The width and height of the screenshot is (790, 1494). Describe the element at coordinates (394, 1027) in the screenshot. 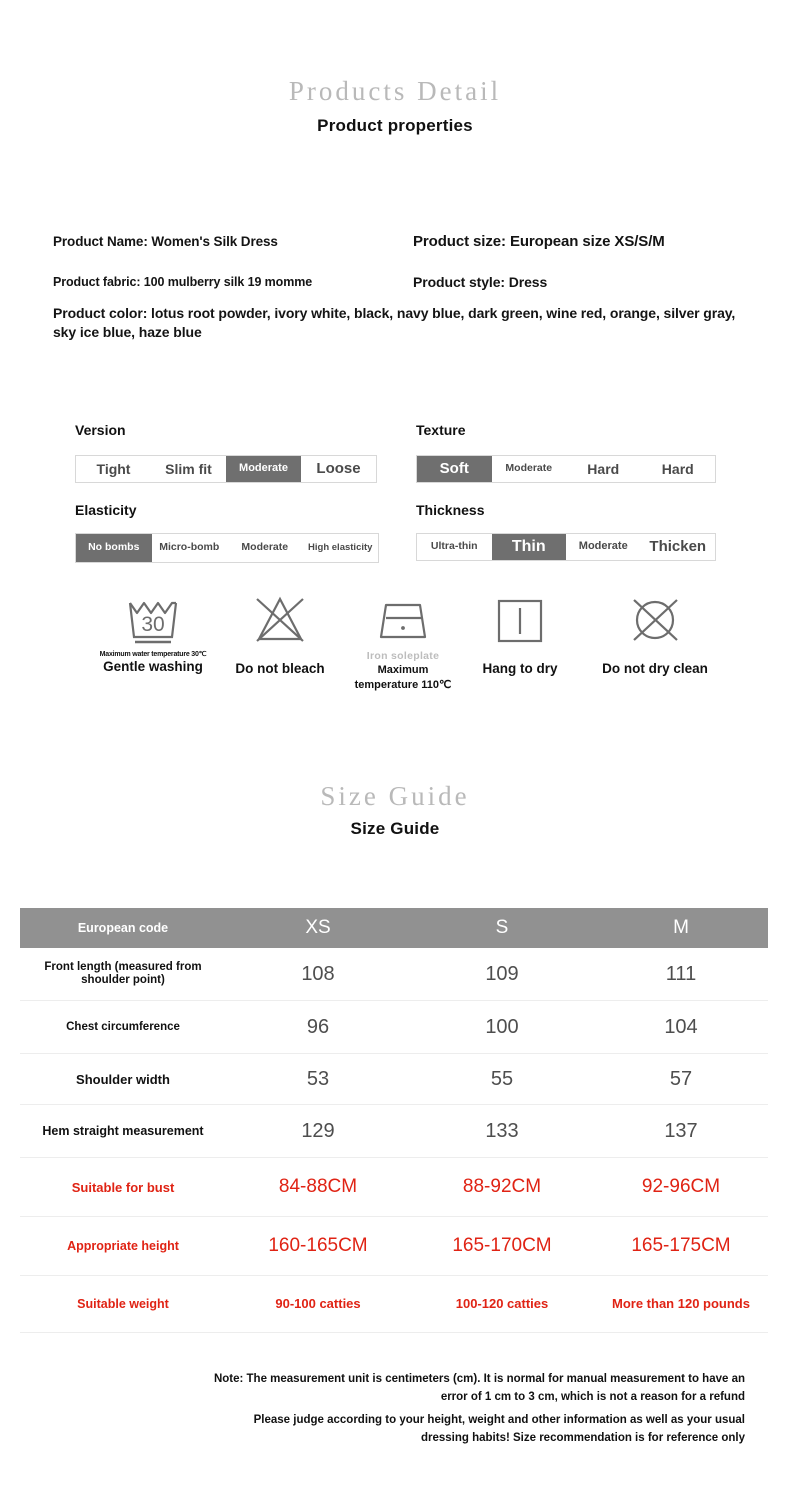

I see `table-row: Chest circumference 96 100 104` at that location.